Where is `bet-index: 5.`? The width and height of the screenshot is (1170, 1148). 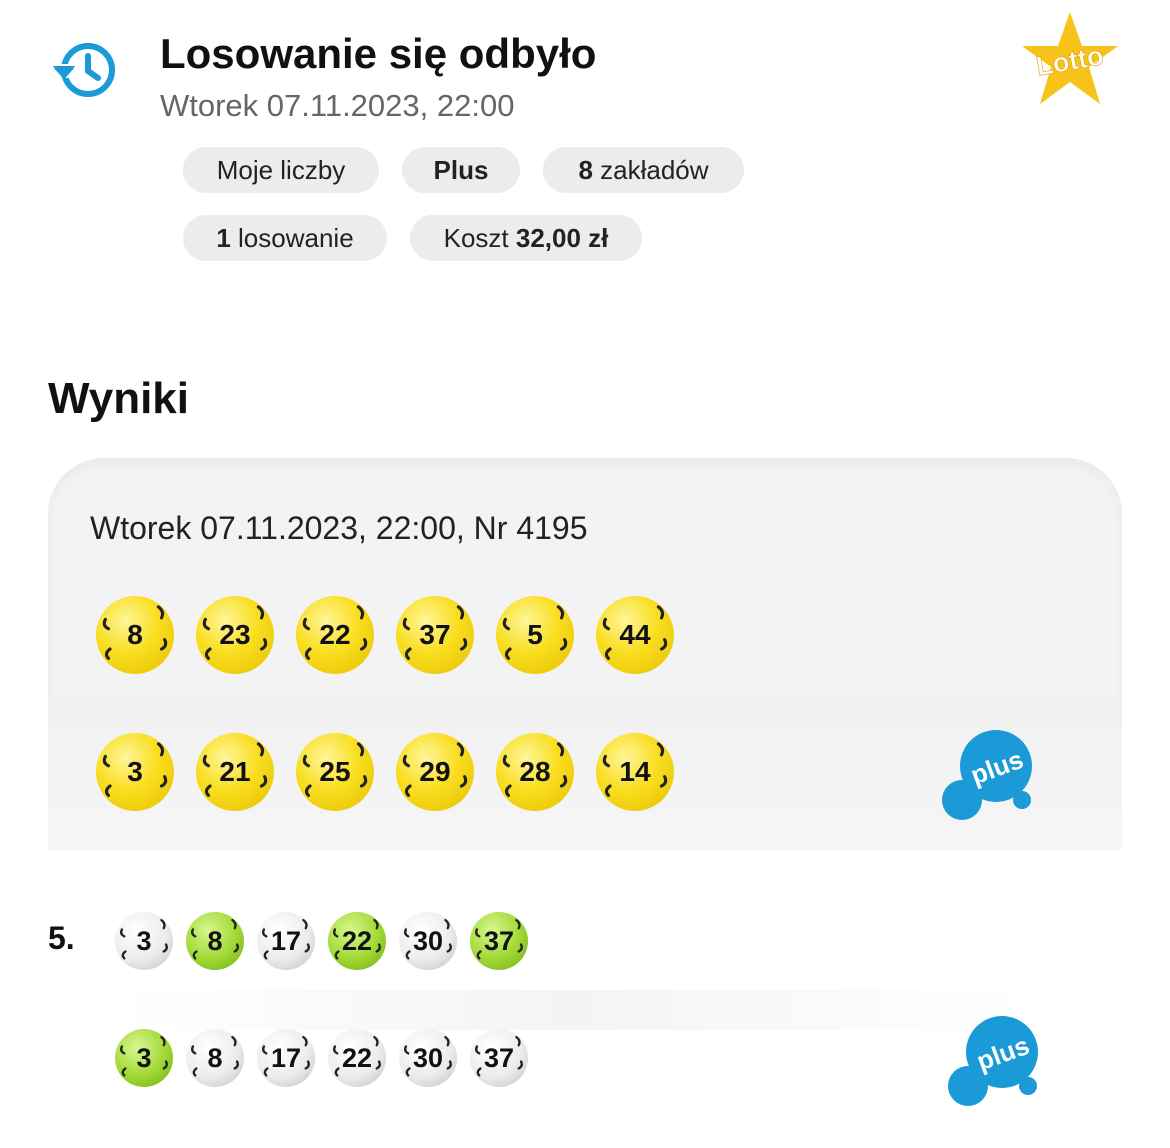 bet-index: 5. is located at coordinates (61, 938).